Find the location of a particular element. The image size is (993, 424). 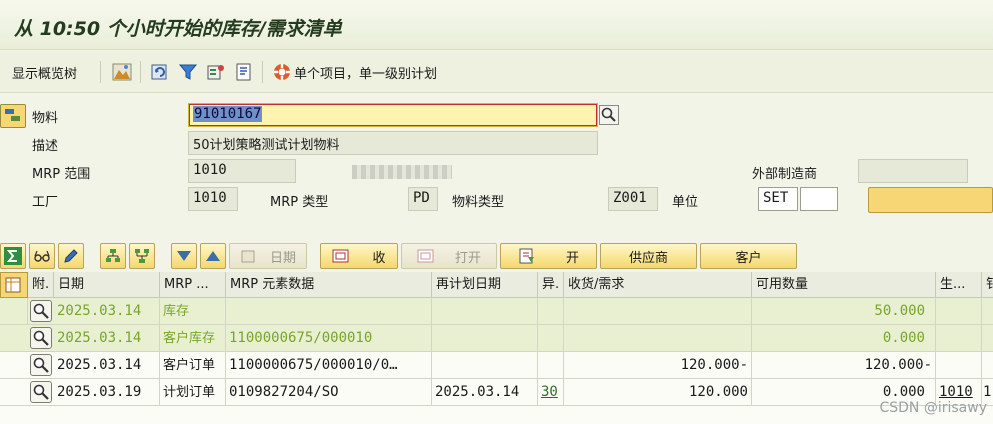

cell-element-data: 1100000675/000010 is located at coordinates (329, 338).